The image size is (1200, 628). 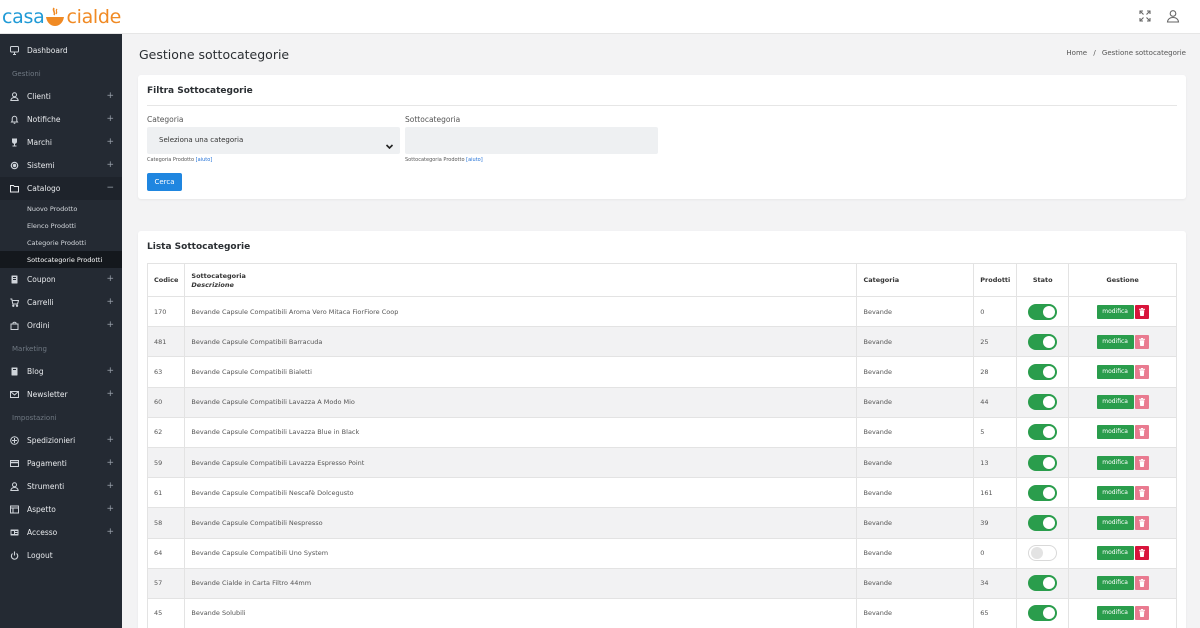 I want to click on sidebar-item-ordini: Ordini +, so click(x=61, y=325).